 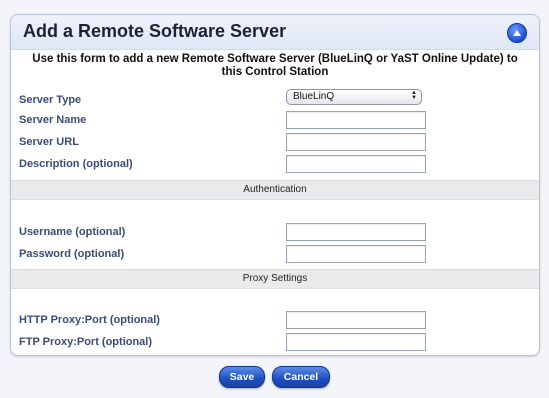 What do you see at coordinates (356, 142) in the screenshot?
I see `server-url-input` at bounding box center [356, 142].